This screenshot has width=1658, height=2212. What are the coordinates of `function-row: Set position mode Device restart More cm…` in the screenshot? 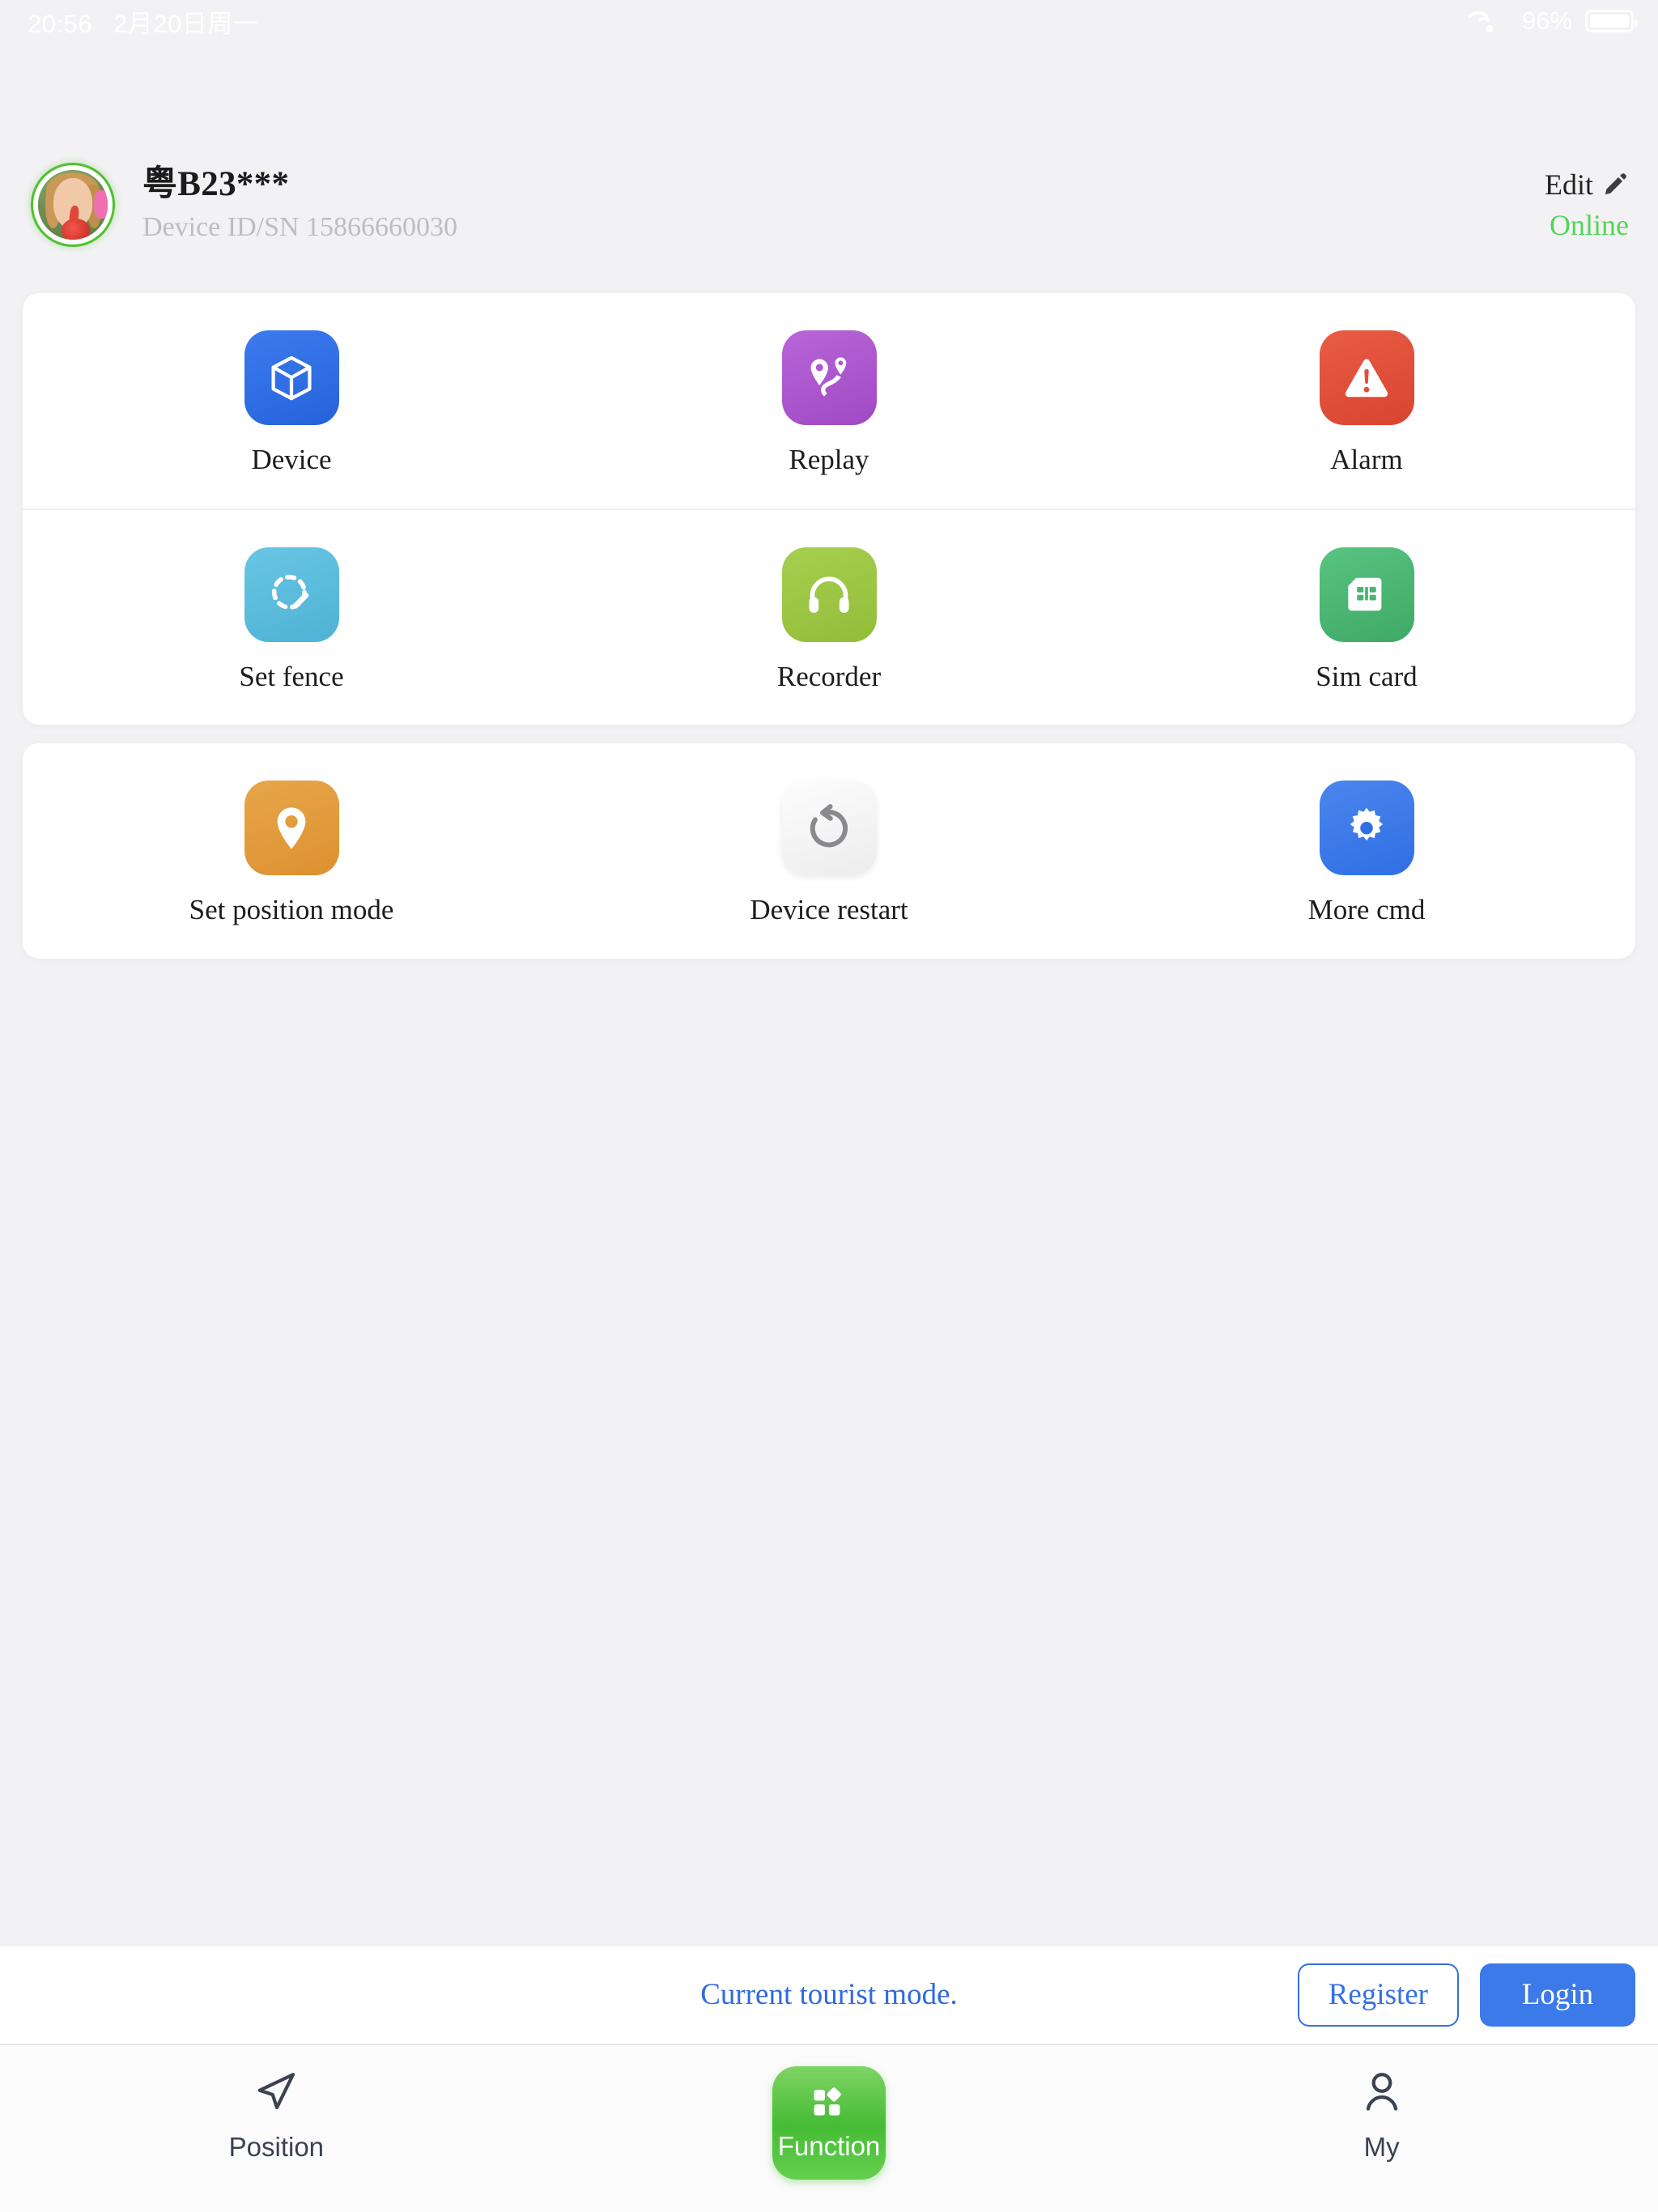 It's located at (829, 851).